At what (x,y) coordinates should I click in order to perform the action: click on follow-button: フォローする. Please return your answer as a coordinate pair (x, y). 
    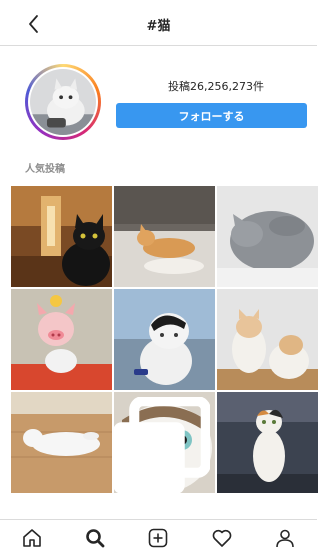
    Looking at the image, I should click on (211, 115).